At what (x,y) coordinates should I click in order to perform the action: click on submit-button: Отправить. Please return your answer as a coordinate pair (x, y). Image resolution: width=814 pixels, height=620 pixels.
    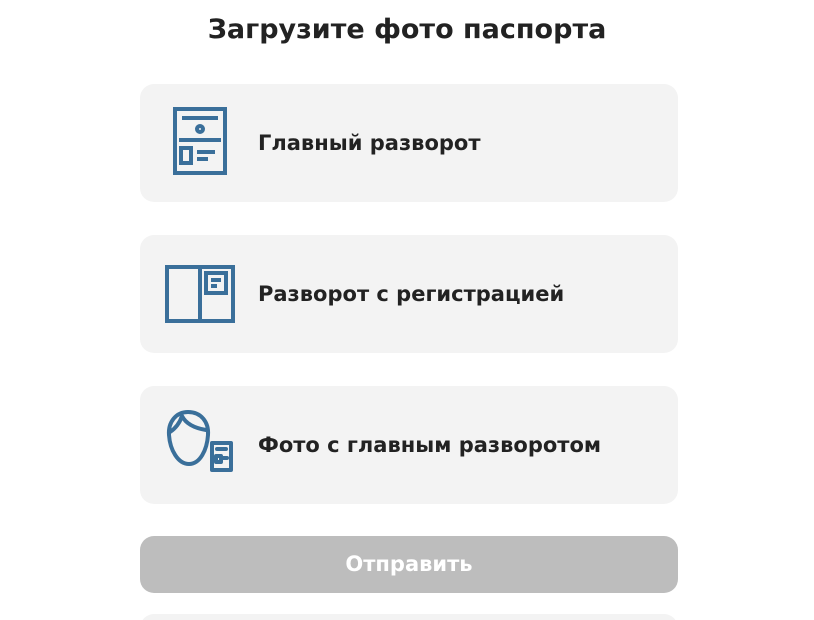
    Looking at the image, I should click on (409, 564).